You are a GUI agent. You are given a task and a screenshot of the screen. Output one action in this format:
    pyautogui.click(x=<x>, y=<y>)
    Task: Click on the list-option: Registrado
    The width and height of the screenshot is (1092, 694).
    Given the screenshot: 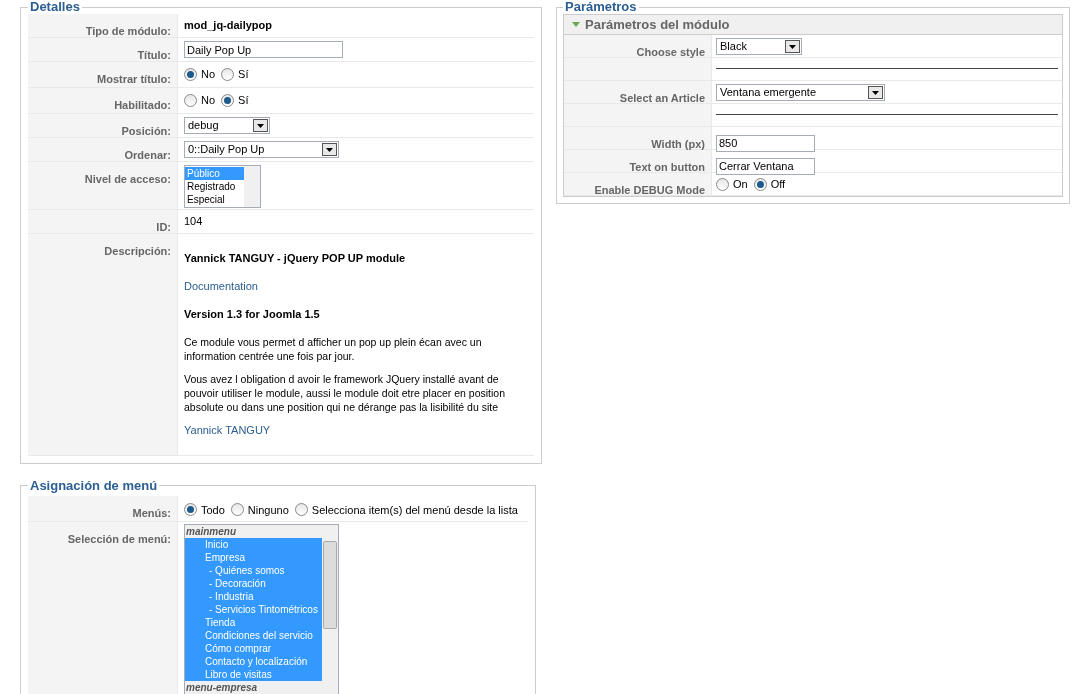 What is the action you would take?
    pyautogui.click(x=214, y=186)
    